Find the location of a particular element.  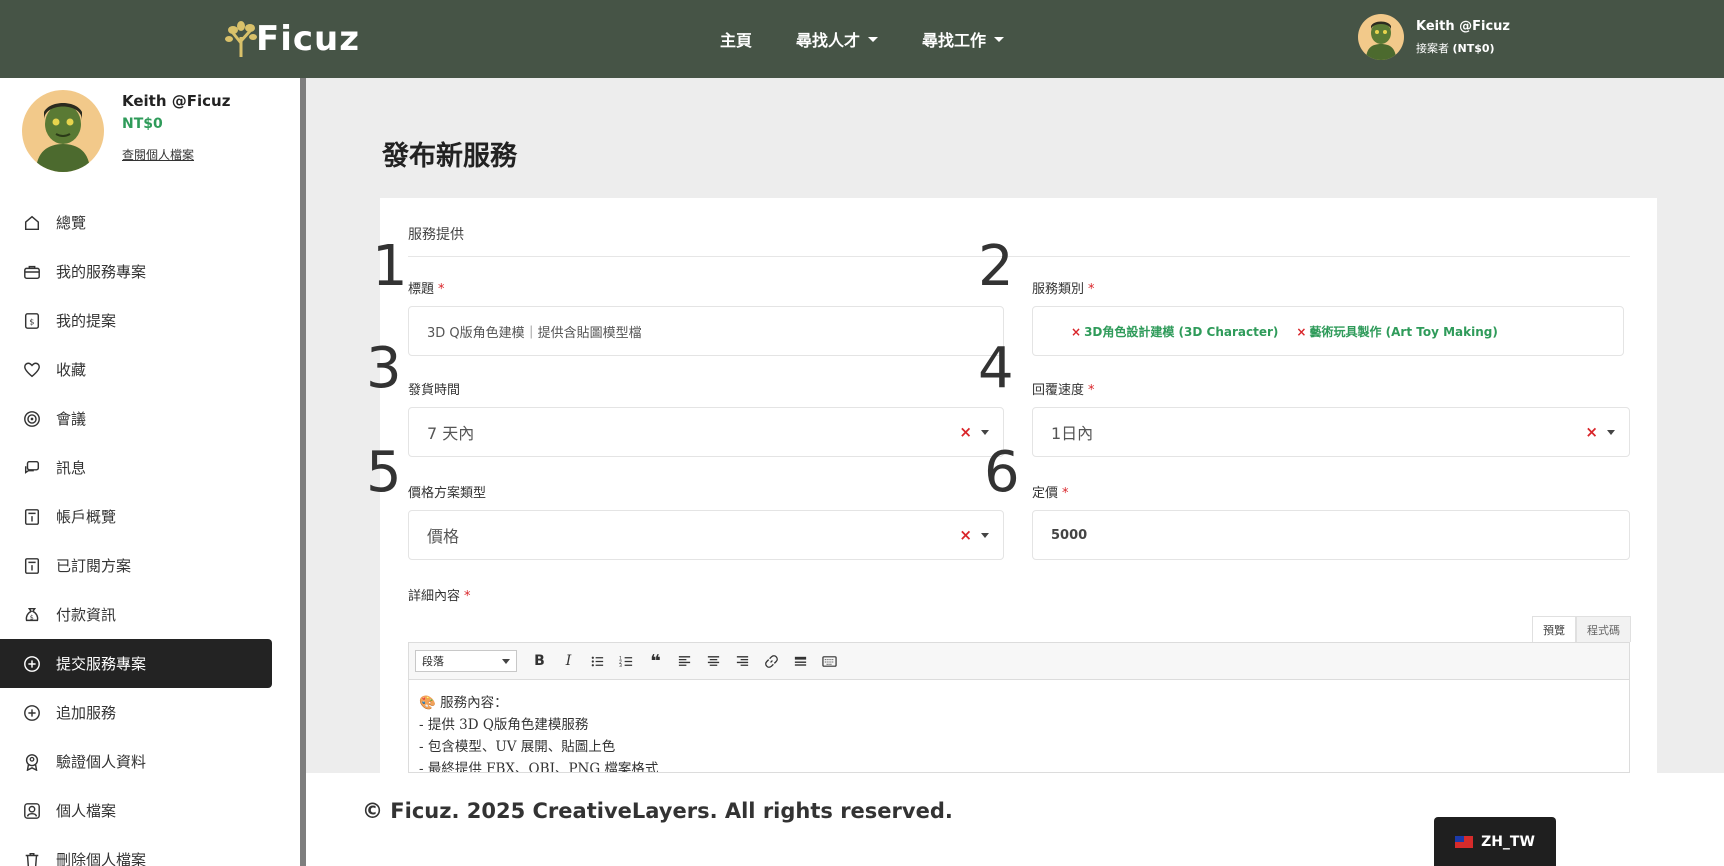

sidebar-item-label: 收藏 is located at coordinates (71, 370).